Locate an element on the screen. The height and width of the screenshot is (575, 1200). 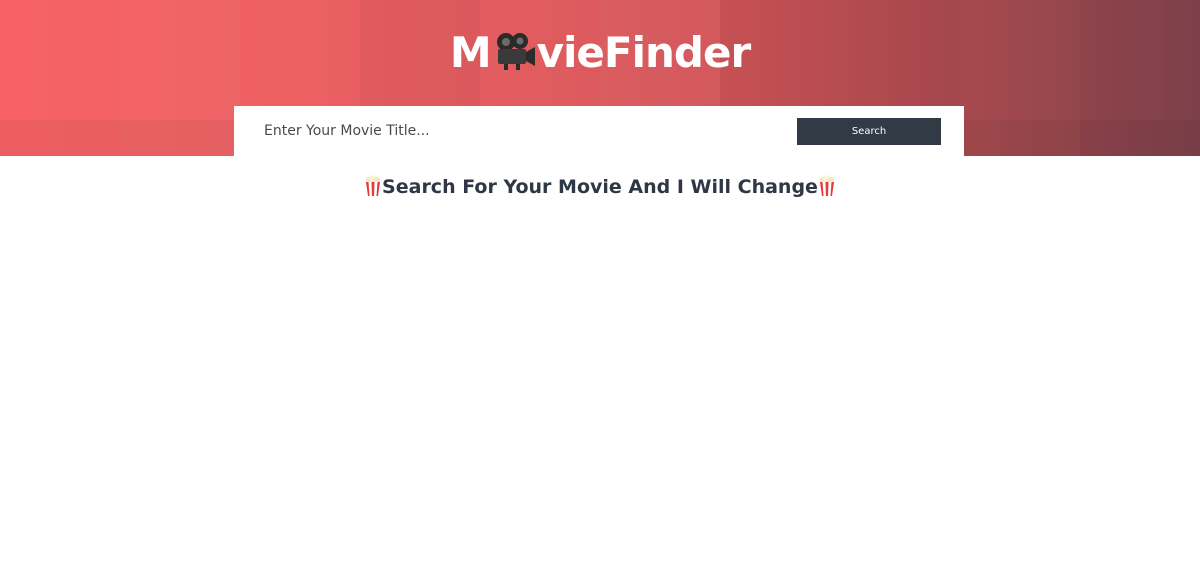
logo-suffix: vieFinder is located at coordinates (644, 52).